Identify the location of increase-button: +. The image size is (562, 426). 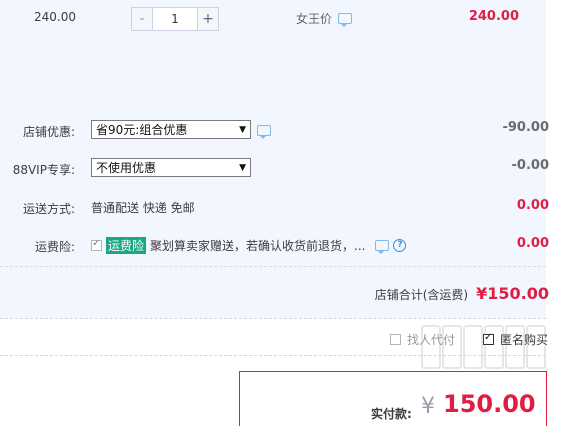
(207, 19).